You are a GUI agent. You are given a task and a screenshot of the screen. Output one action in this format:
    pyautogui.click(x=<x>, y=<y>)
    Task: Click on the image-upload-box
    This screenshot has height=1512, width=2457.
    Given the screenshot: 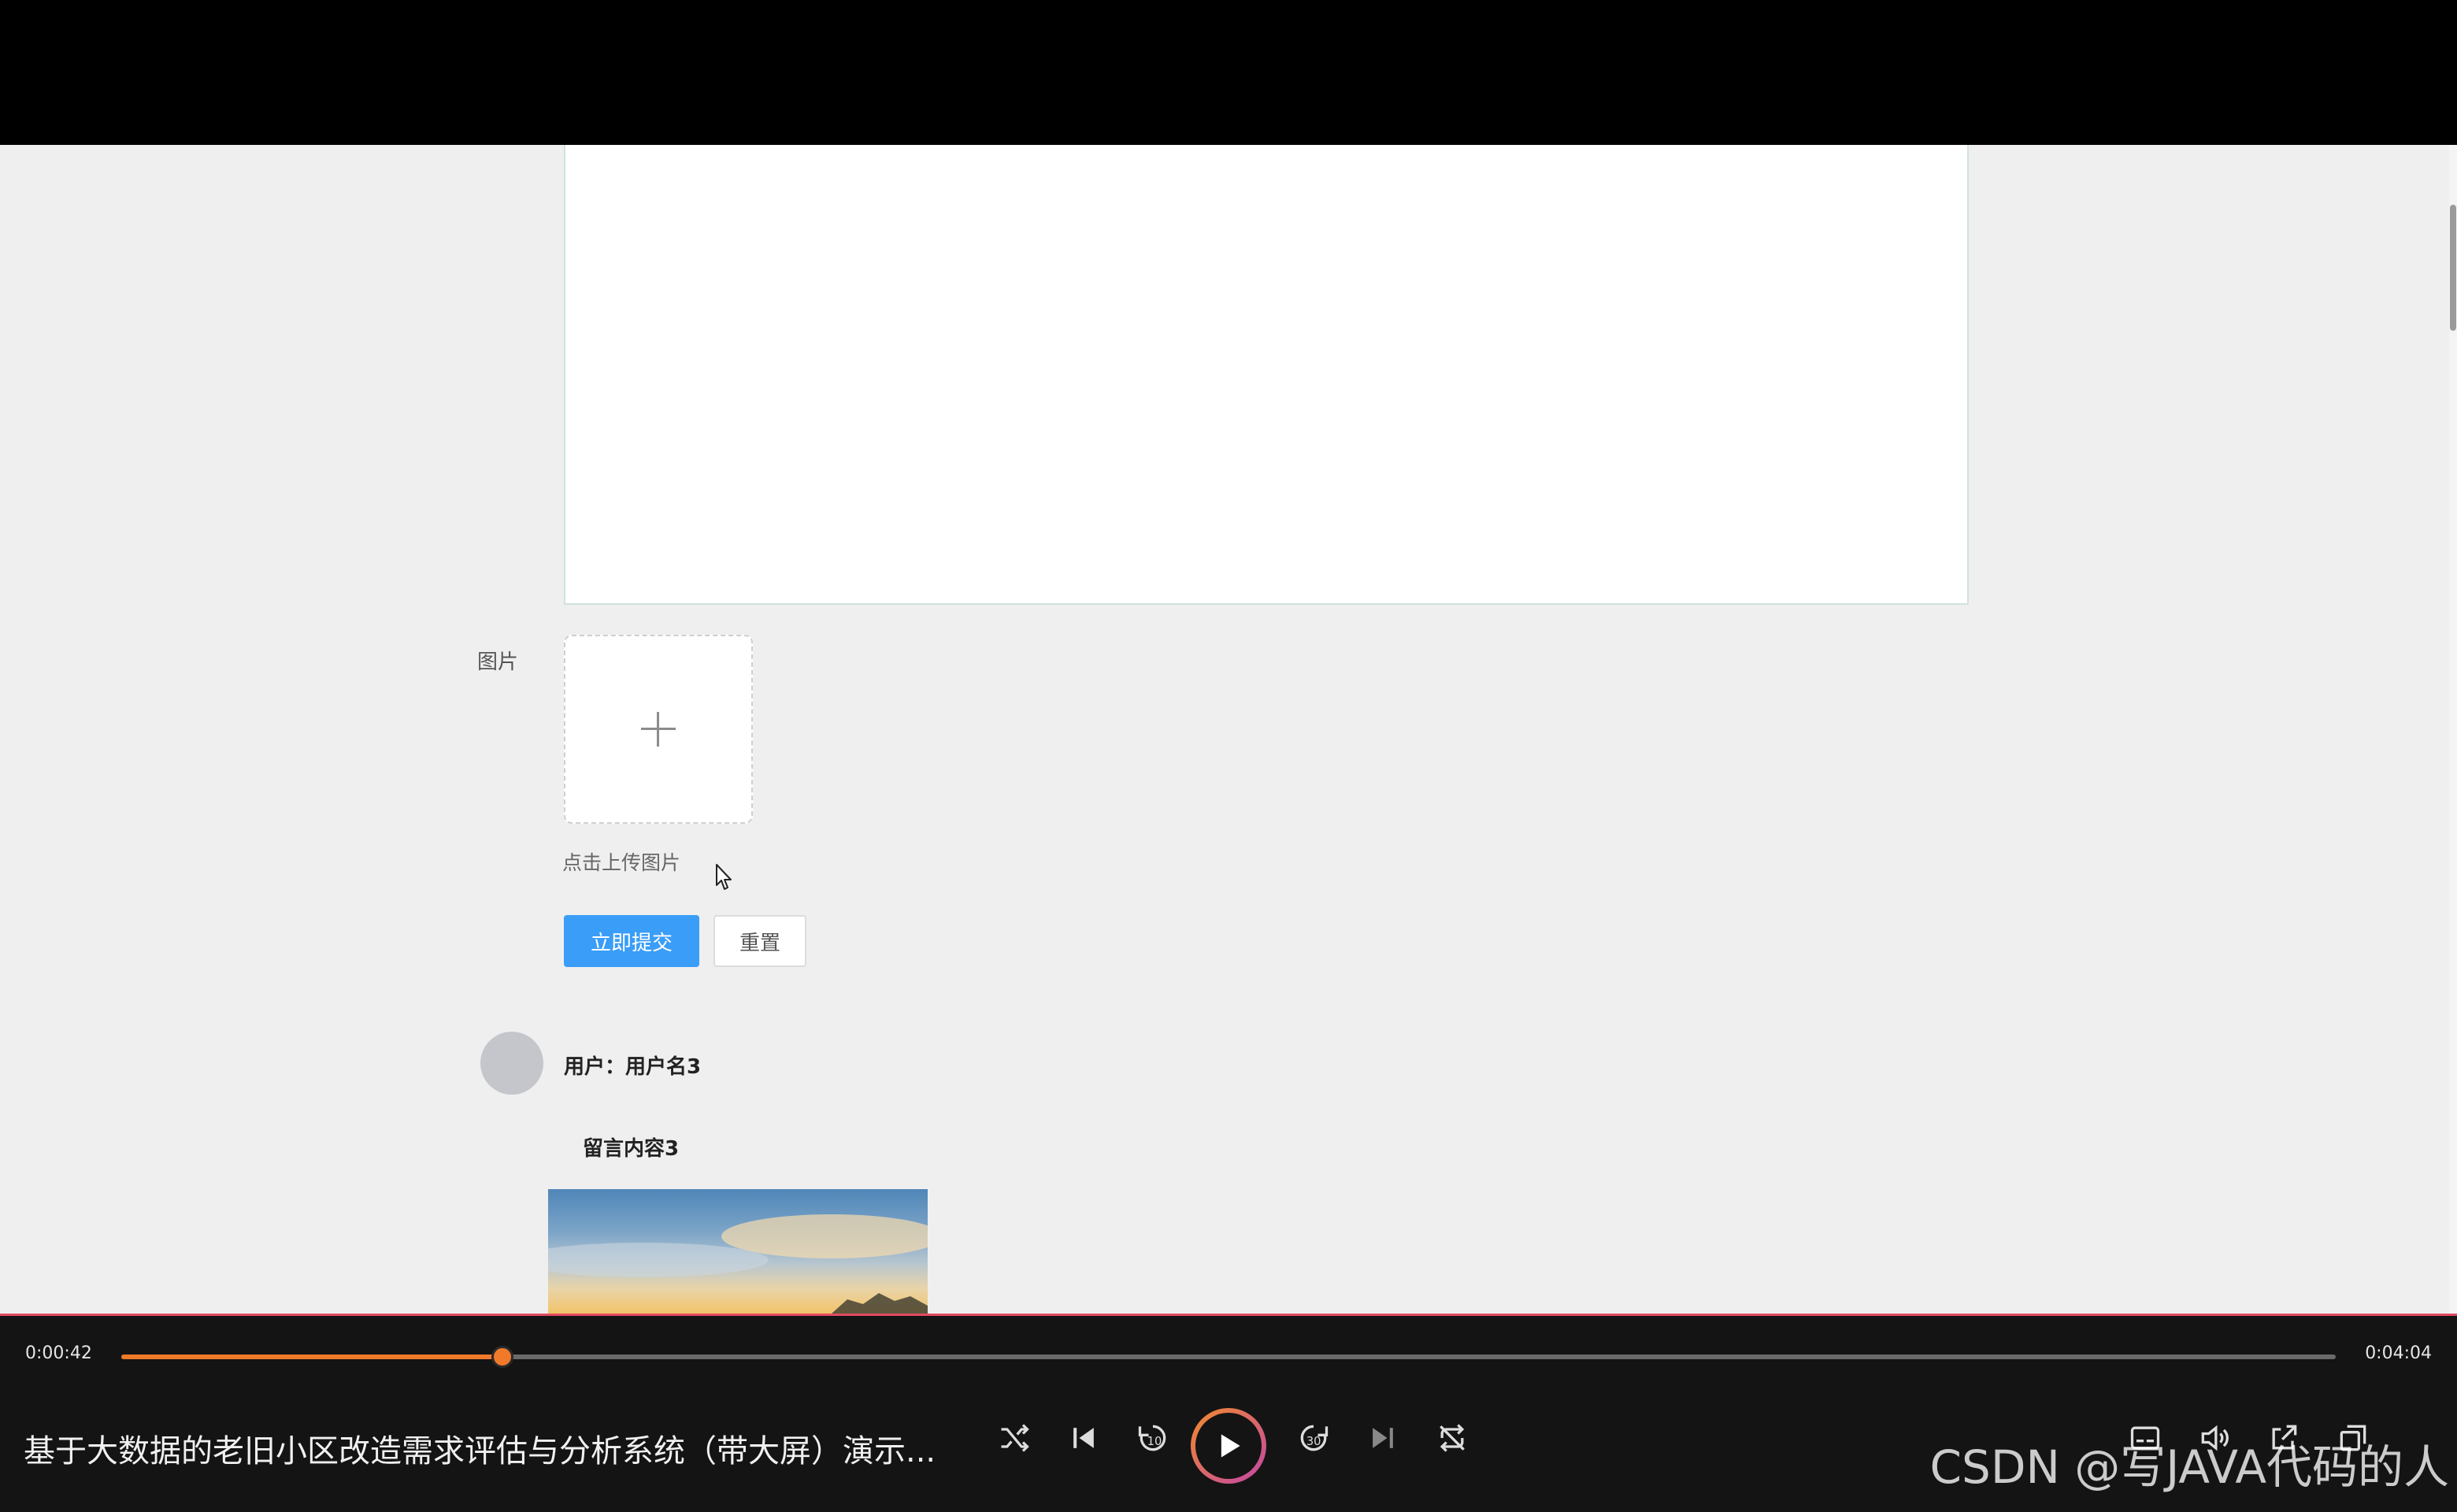 What is the action you would take?
    pyautogui.click(x=658, y=729)
    